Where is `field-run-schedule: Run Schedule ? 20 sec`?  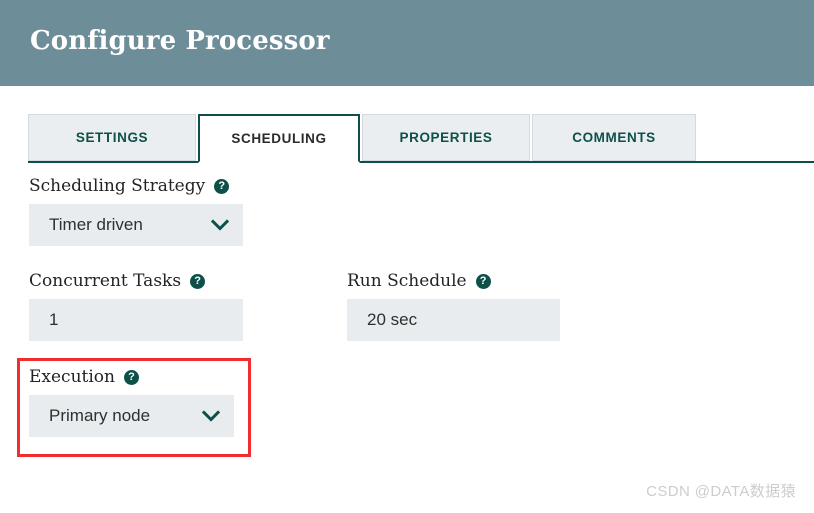
field-run-schedule: Run Schedule ? 20 sec is located at coordinates (453, 305).